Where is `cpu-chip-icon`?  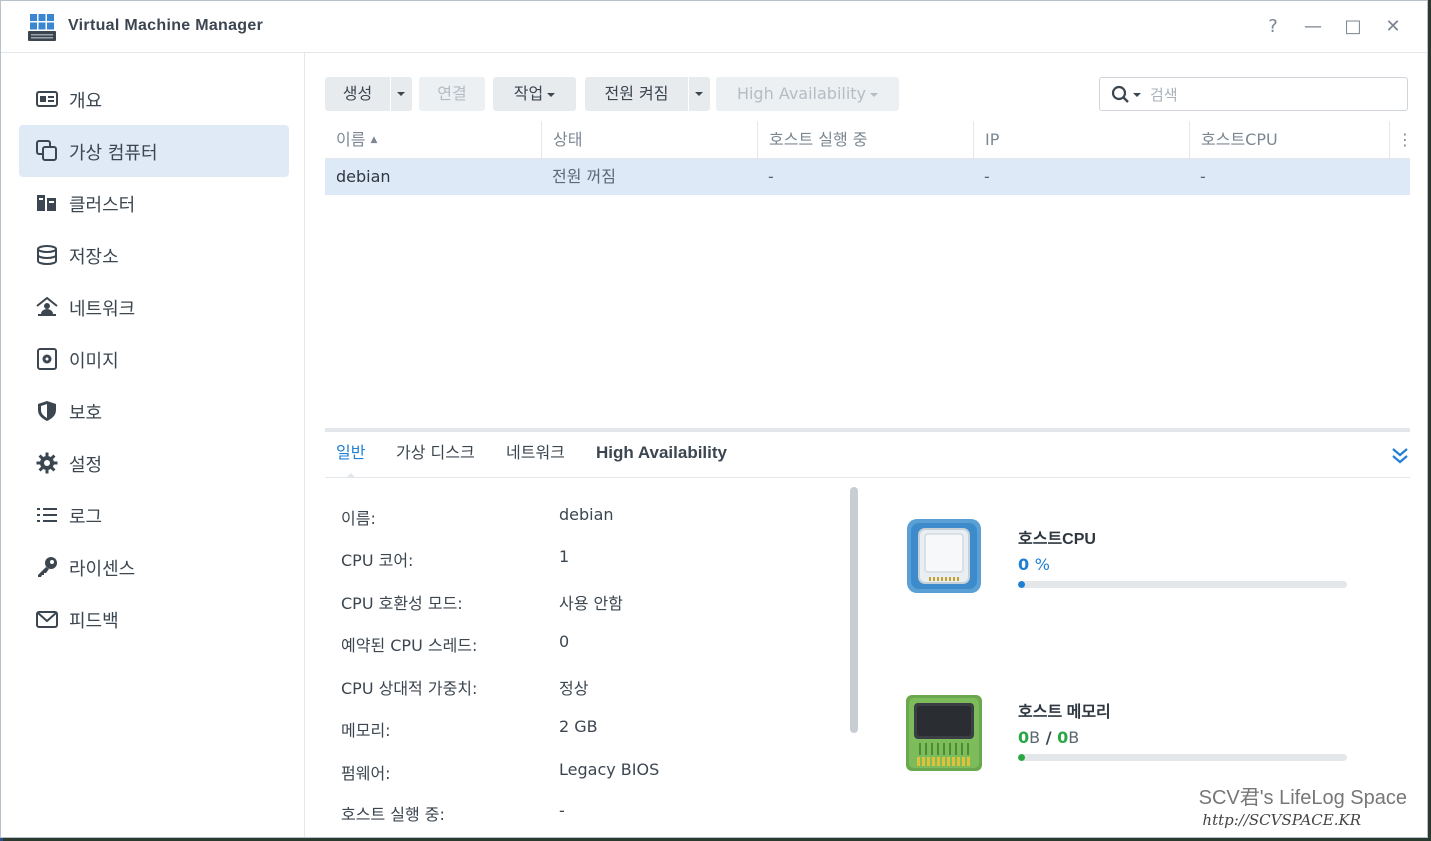 cpu-chip-icon is located at coordinates (944, 556).